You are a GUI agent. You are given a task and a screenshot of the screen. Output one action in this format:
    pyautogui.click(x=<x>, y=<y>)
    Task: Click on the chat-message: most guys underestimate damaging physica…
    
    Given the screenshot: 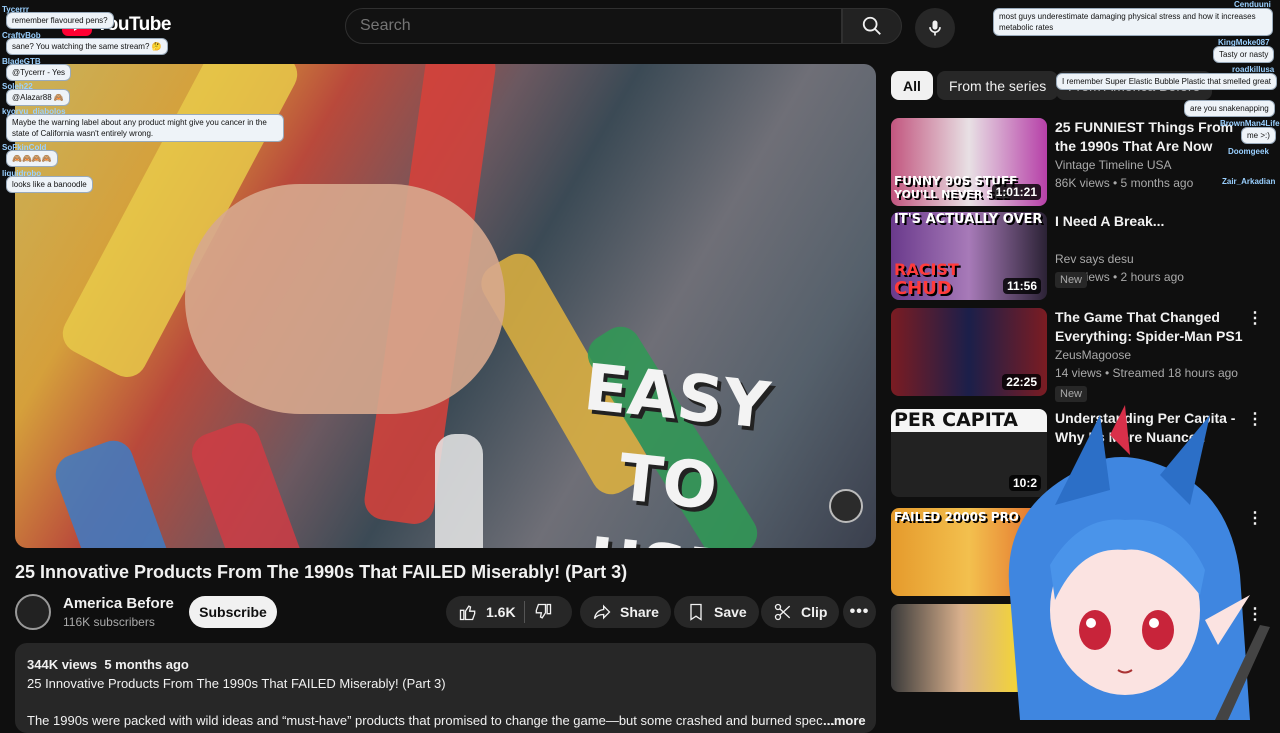 What is the action you would take?
    pyautogui.click(x=1133, y=22)
    